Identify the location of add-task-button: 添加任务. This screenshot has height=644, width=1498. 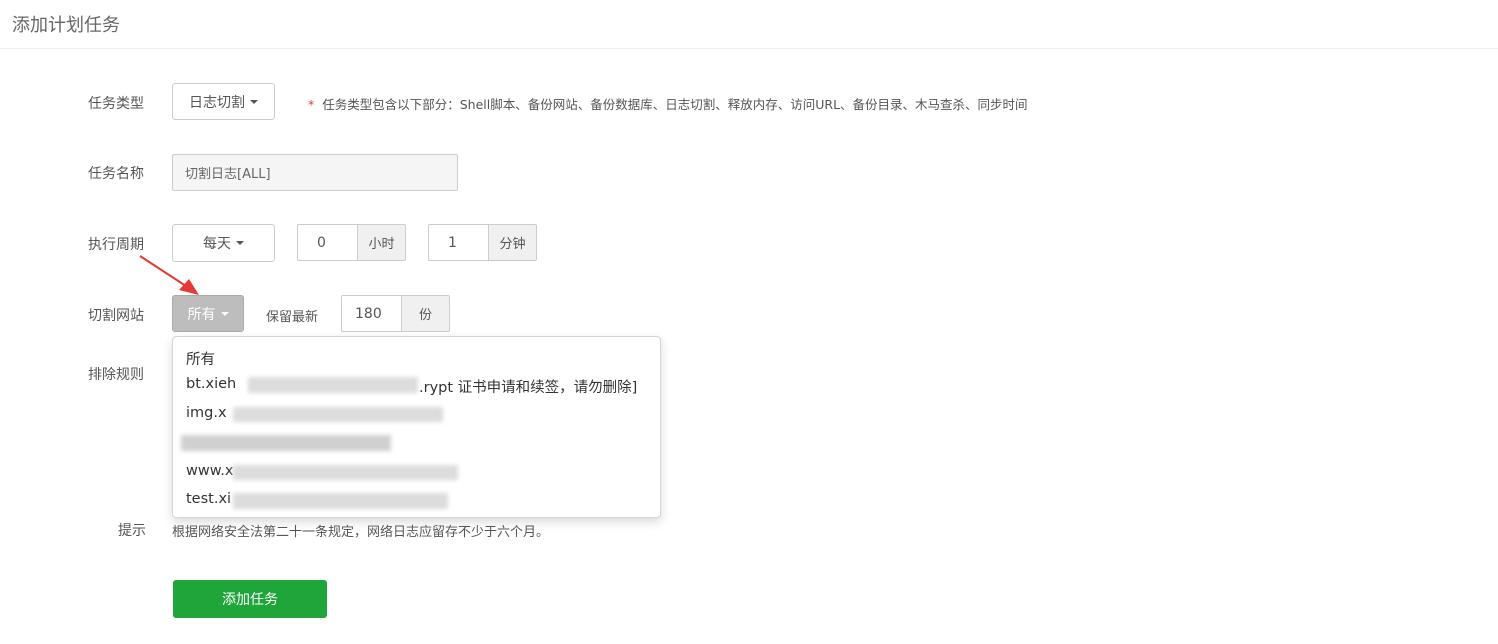
(250, 599).